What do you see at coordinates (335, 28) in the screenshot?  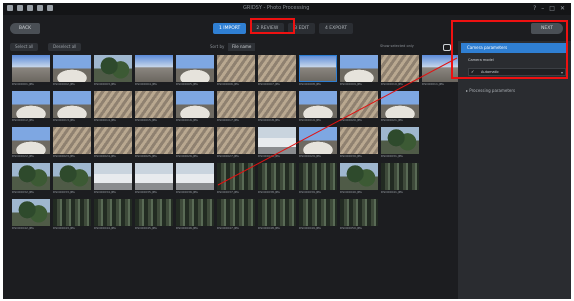 I see `step-tab-4: 4 EXPORT` at bounding box center [335, 28].